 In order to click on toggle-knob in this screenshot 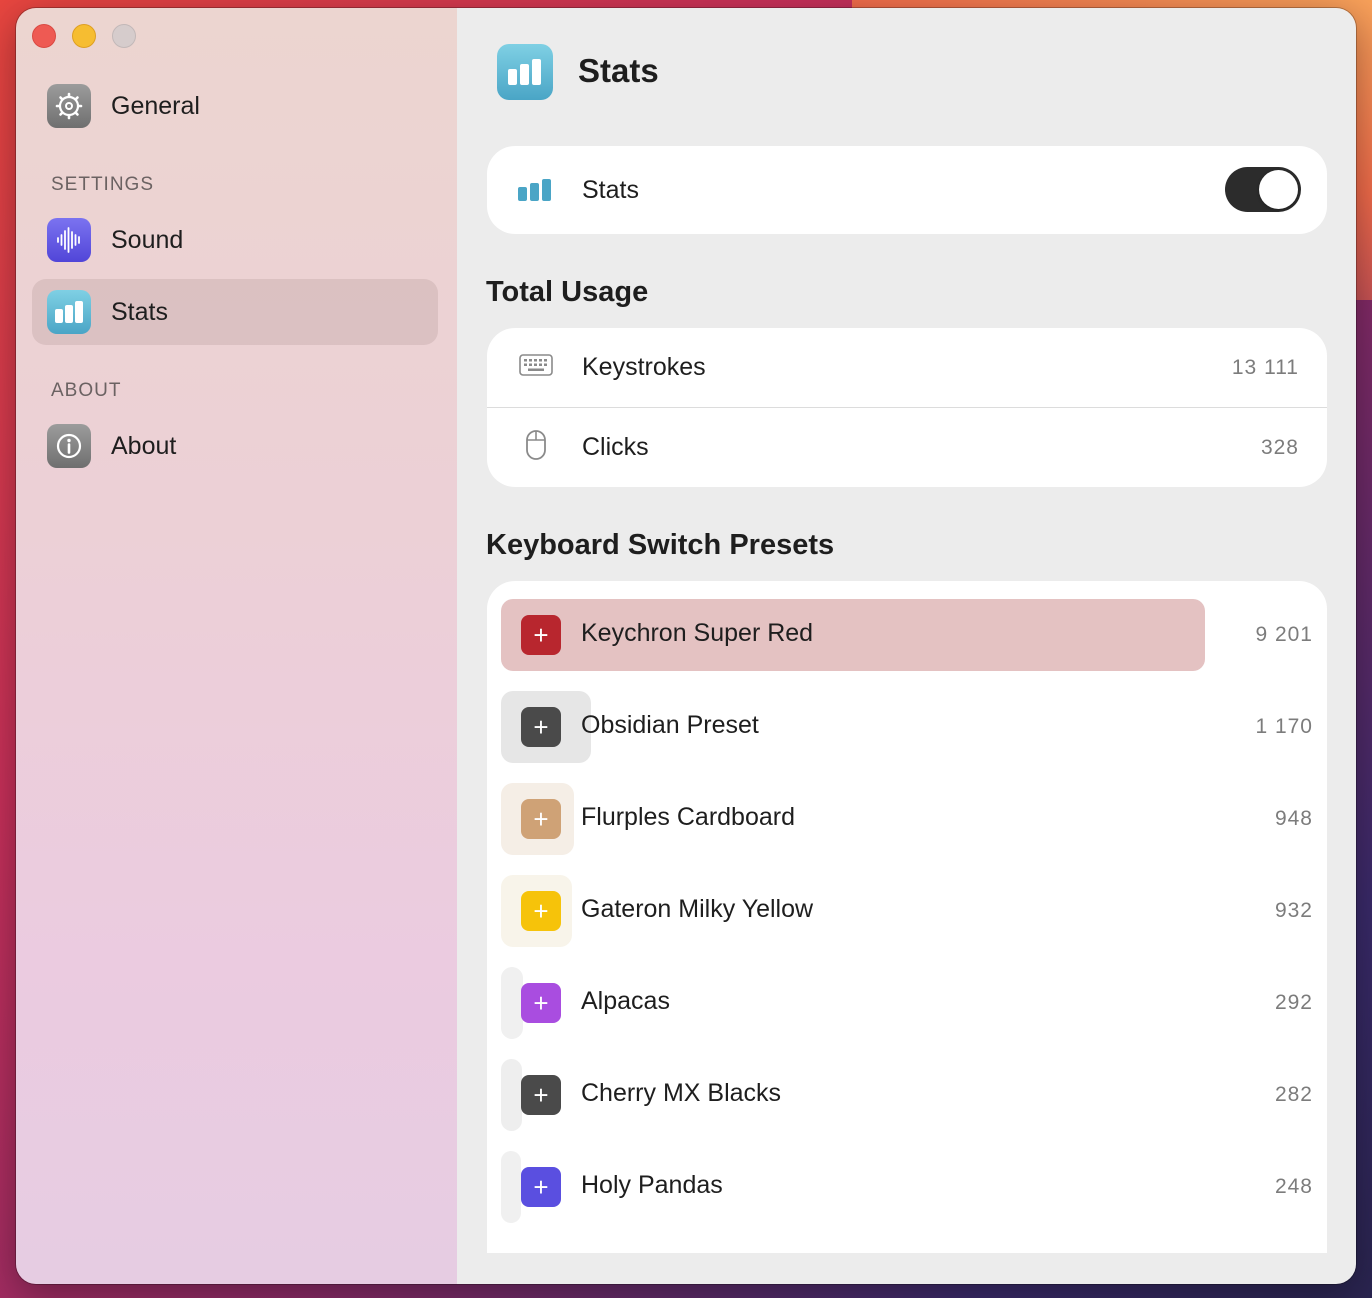, I will do `click(1278, 189)`.